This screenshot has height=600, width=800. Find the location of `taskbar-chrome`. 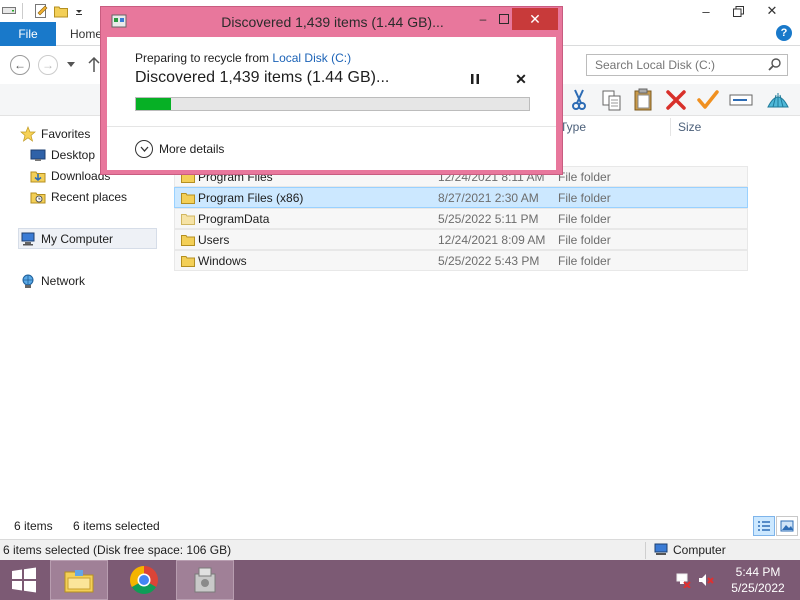

taskbar-chrome is located at coordinates (144, 580).